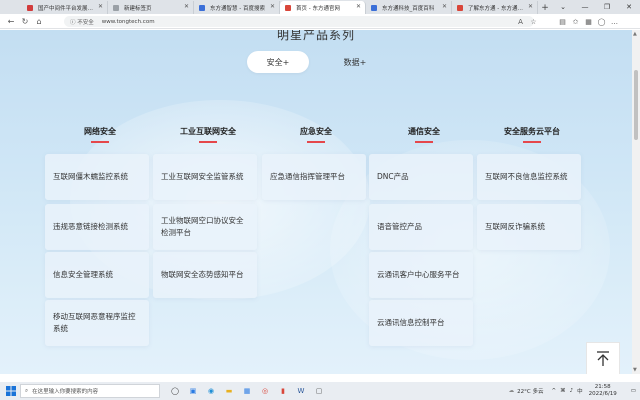  I want to click on category-heading: 通信安全, so click(424, 134).